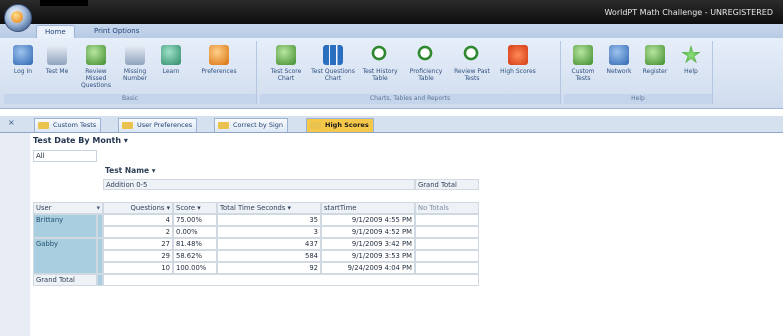 The height and width of the screenshot is (336, 783). I want to click on row-user-brittany: Brittany, so click(65, 226).